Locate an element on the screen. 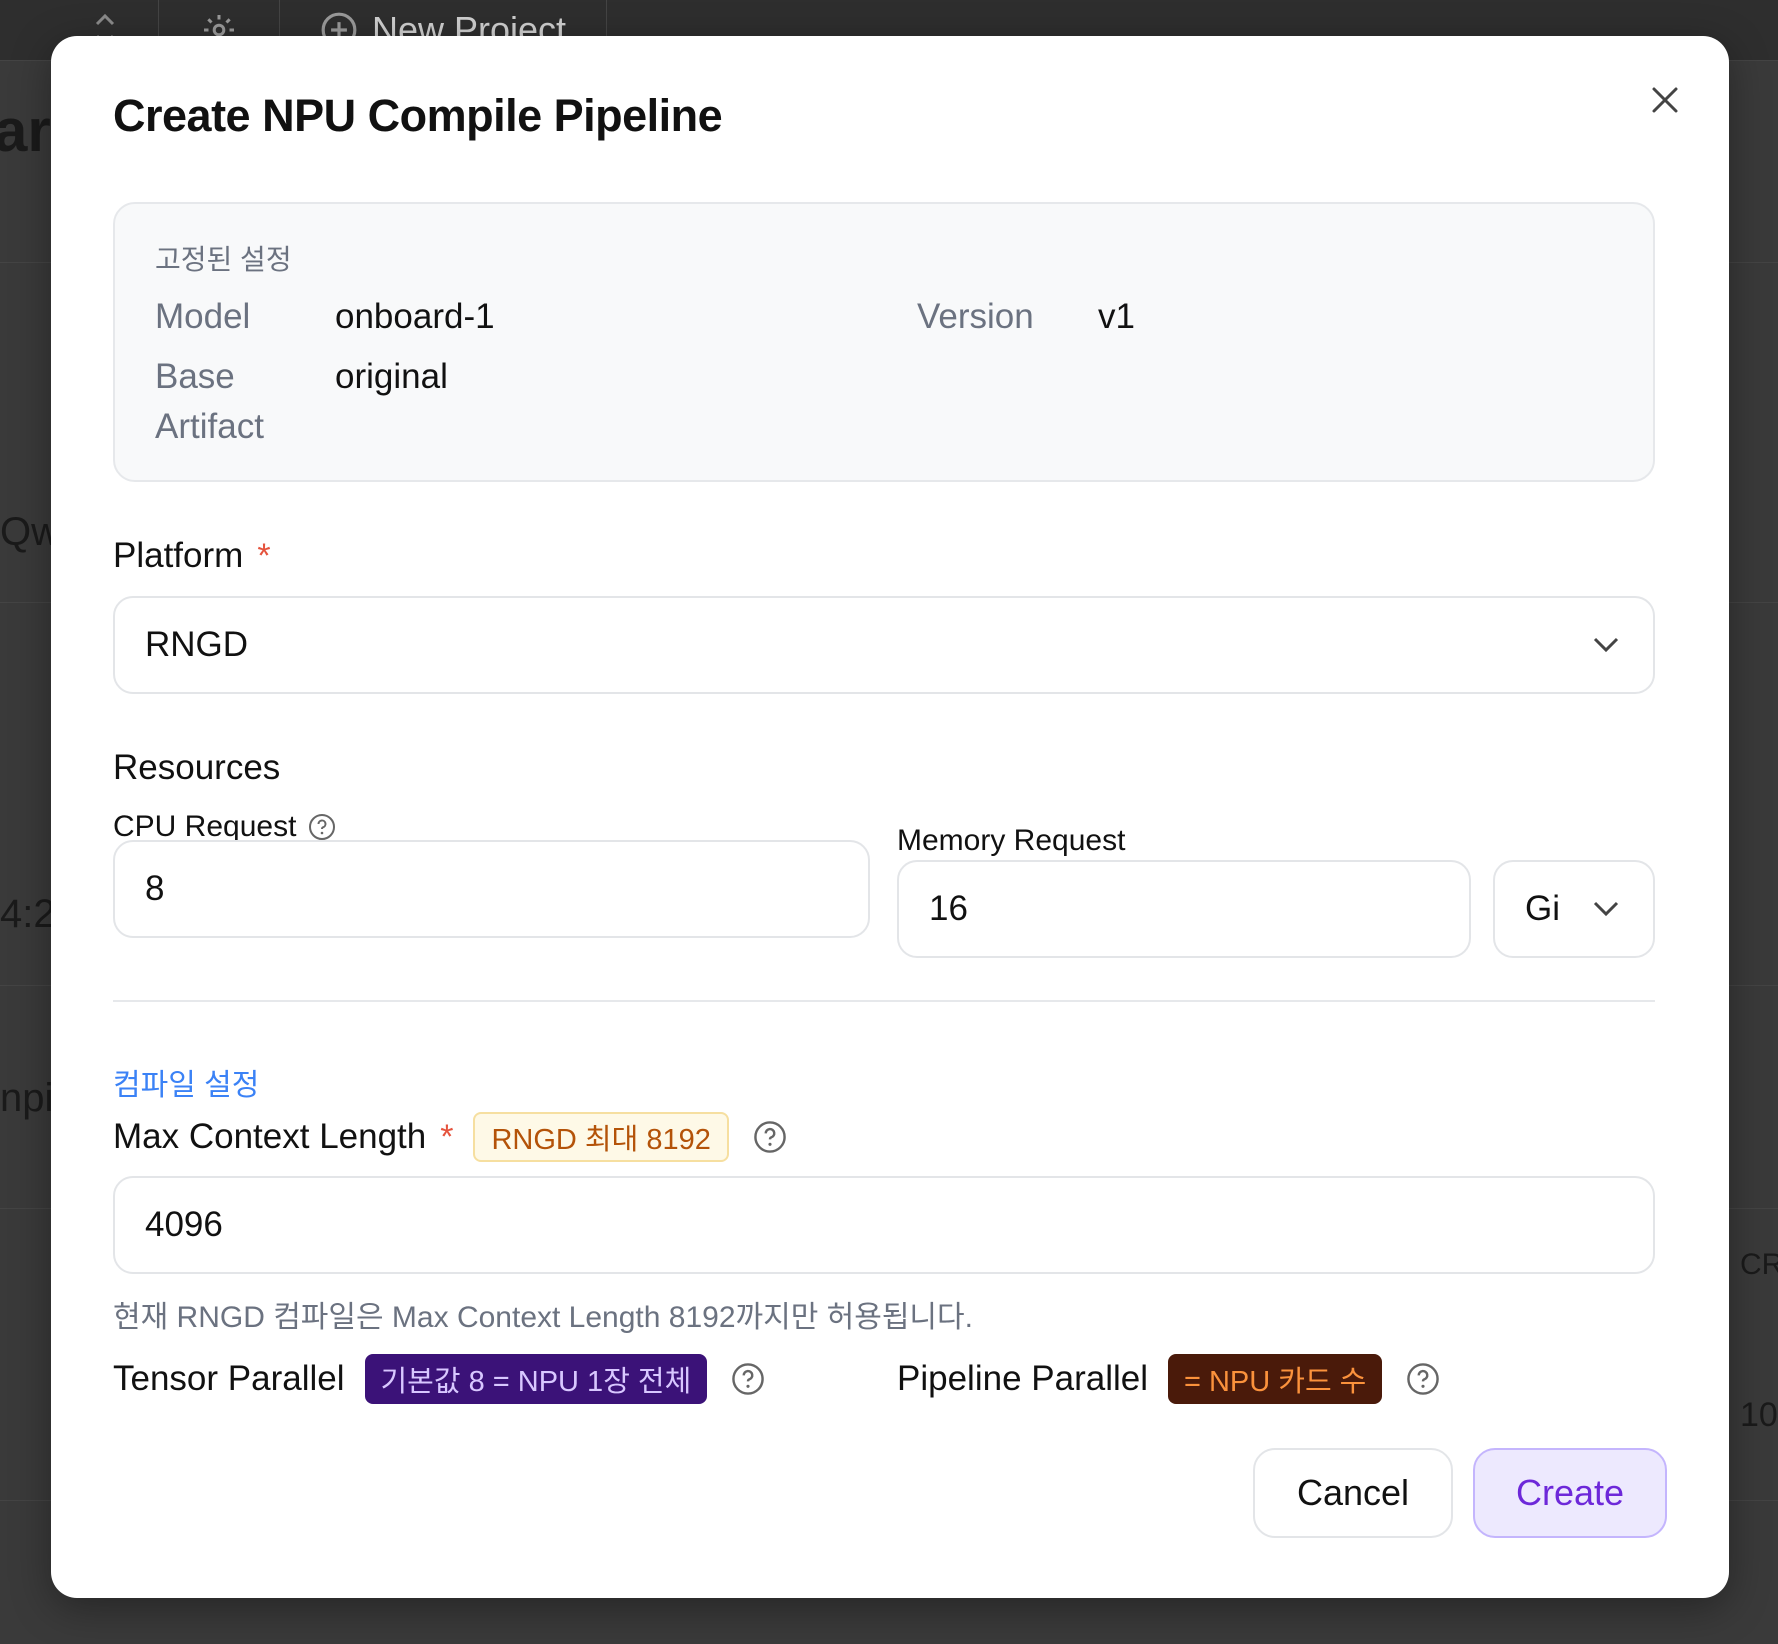  pipeline-parallel-label-text: Pipeline Parallel is located at coordinates (1022, 1378).